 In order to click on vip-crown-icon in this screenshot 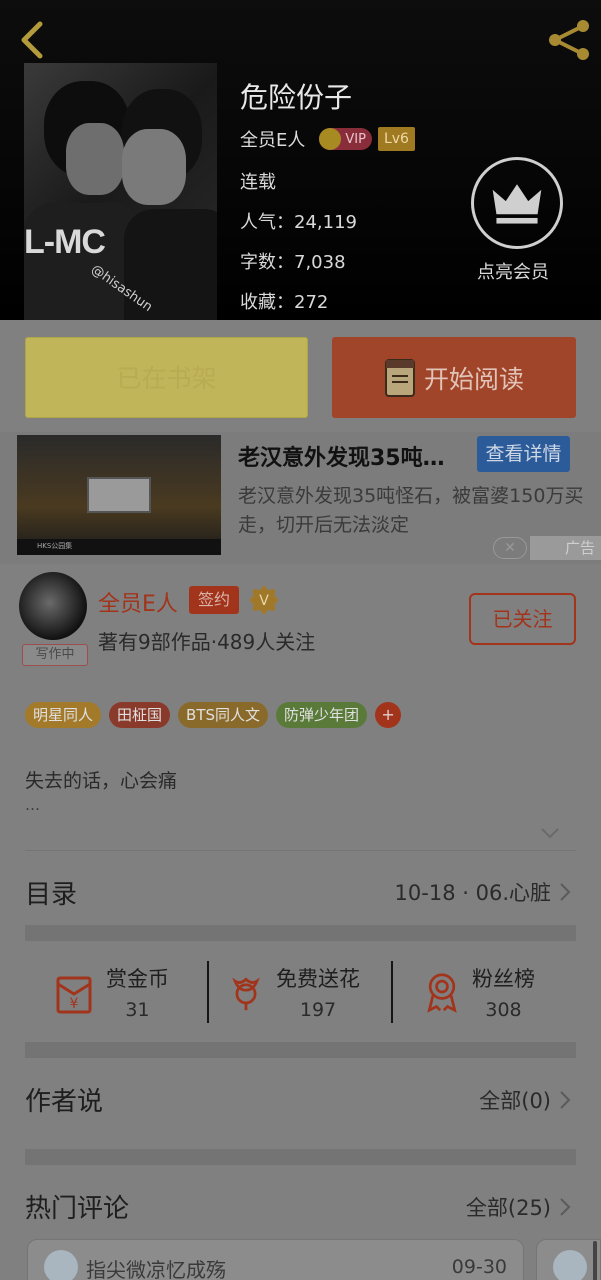, I will do `click(330, 139)`.